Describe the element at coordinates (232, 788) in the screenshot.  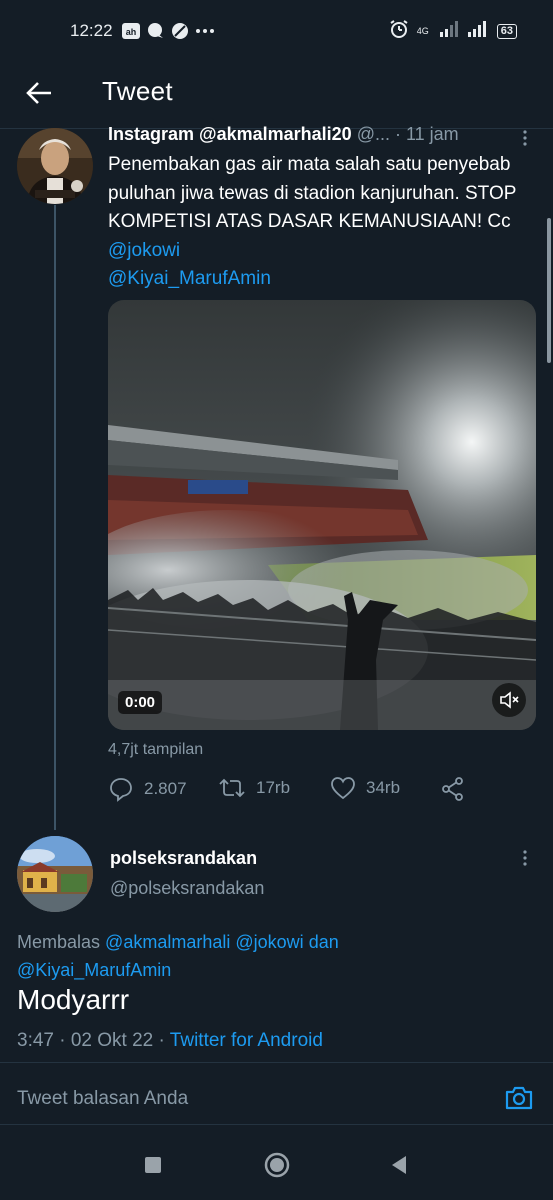
I see `retweet-icon` at that location.